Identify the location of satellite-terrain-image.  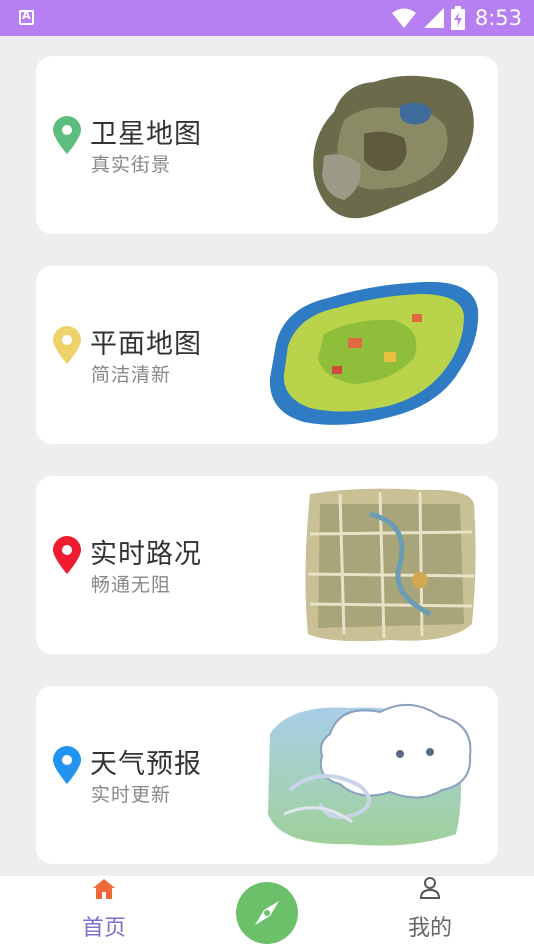
(393, 147).